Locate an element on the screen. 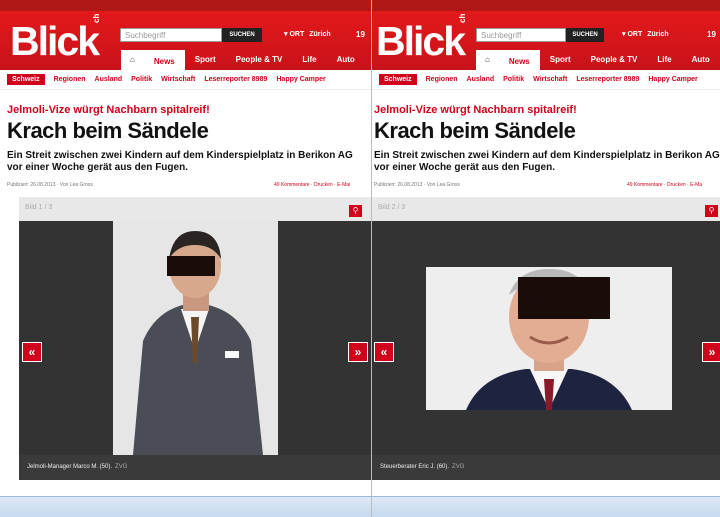 This screenshot has width=720, height=517. gallery-counter: Bild 2 / 3 is located at coordinates (392, 207).